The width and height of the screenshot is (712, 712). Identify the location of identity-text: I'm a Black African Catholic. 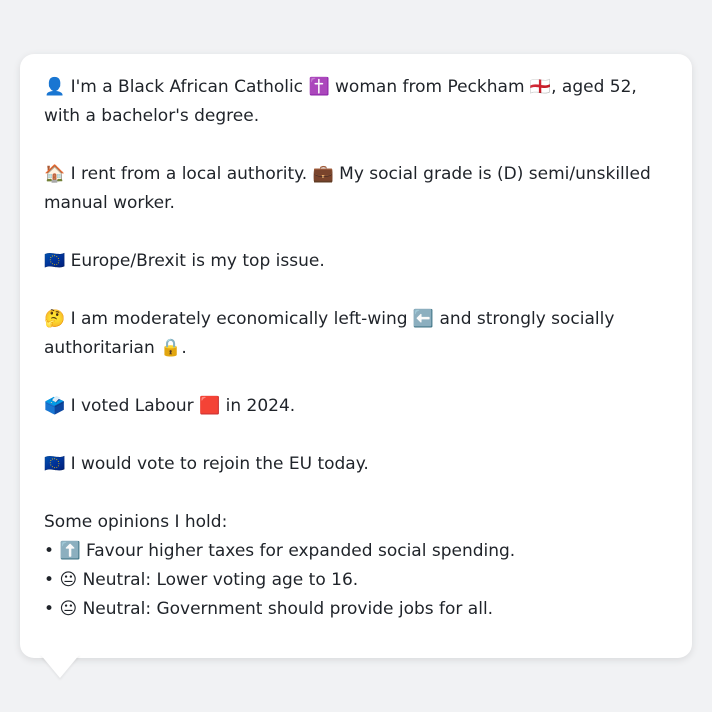
(187, 87).